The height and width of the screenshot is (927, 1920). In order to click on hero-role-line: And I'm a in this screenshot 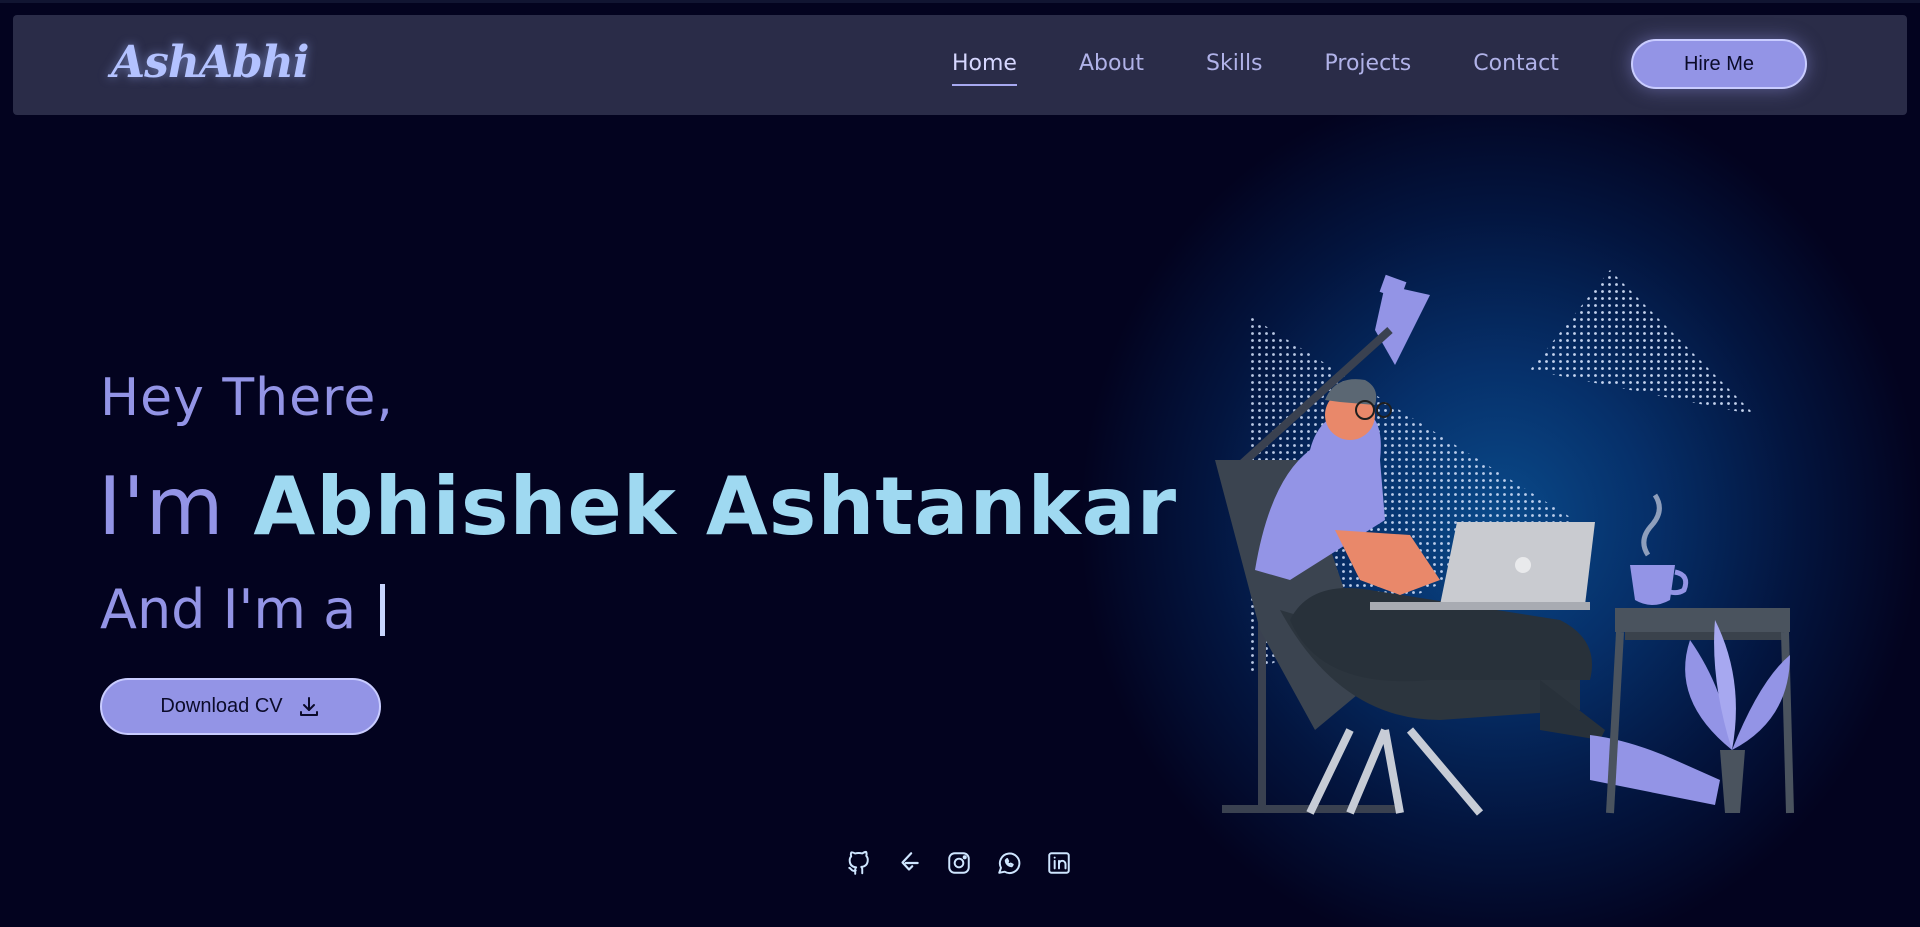, I will do `click(243, 609)`.